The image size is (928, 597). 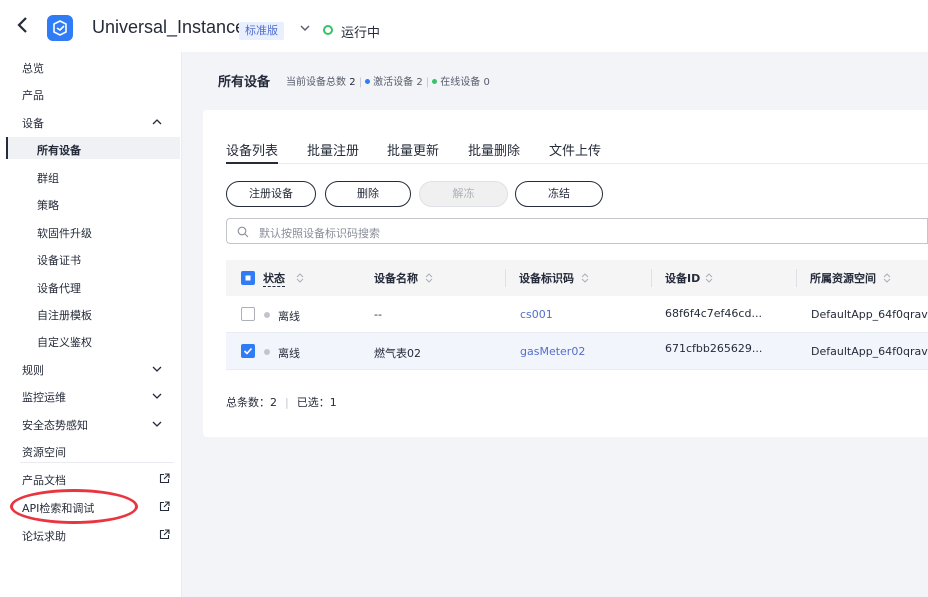 What do you see at coordinates (368, 81) in the screenshot?
I see `active-dot-icon` at bounding box center [368, 81].